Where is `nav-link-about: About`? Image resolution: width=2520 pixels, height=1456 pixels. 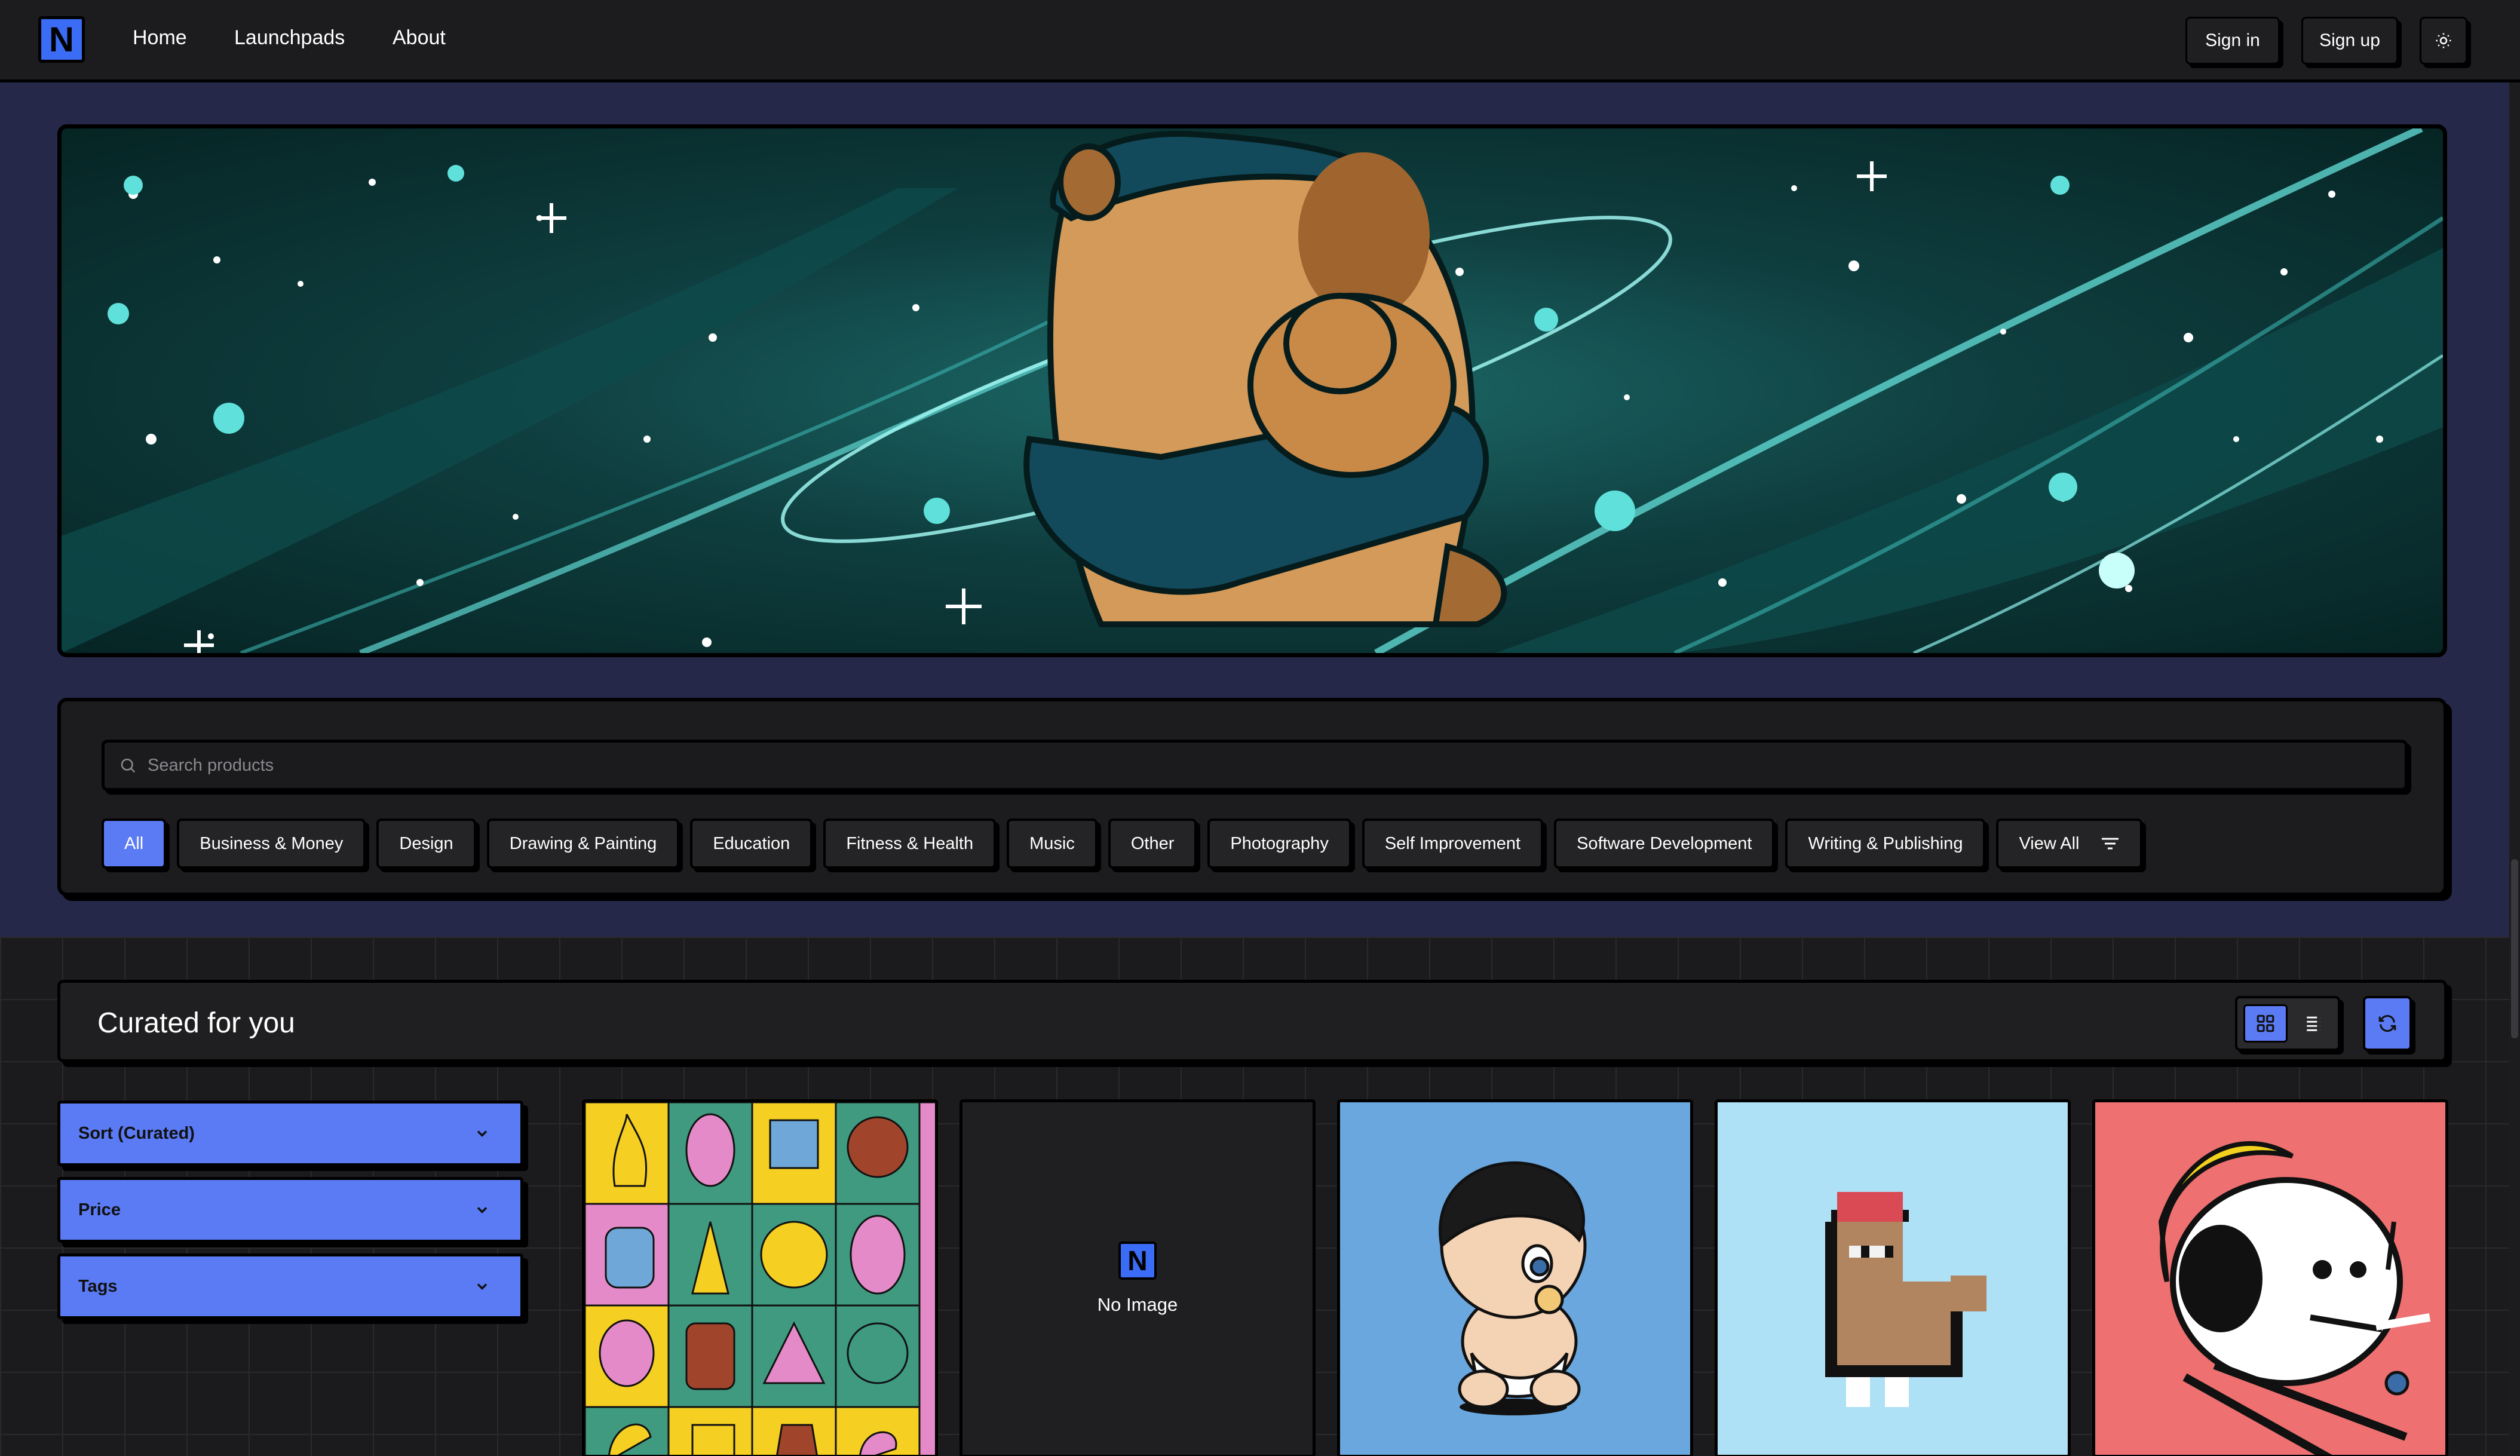
nav-link-about: About is located at coordinates (420, 38).